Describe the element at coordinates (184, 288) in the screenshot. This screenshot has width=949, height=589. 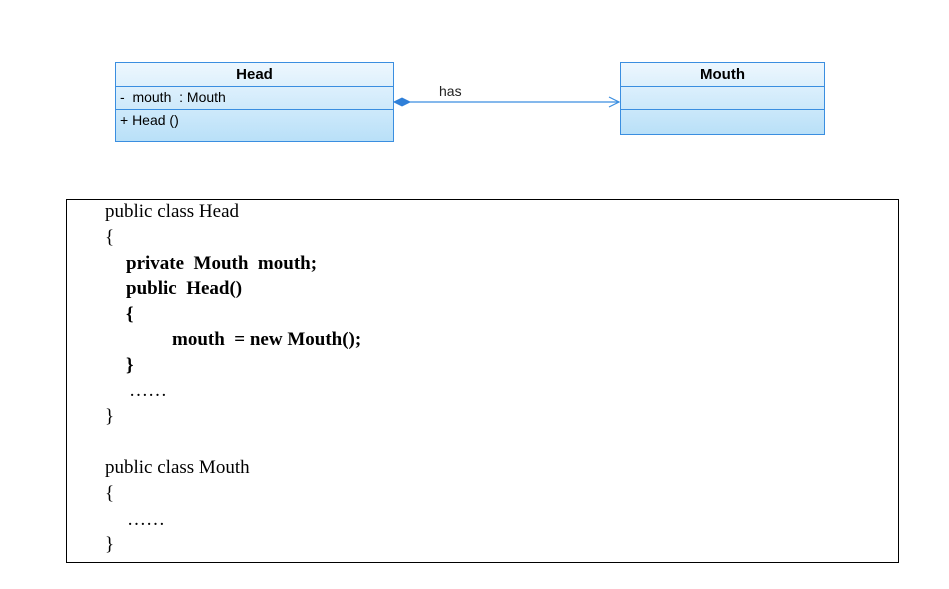
I see `code-line: public Head()` at that location.